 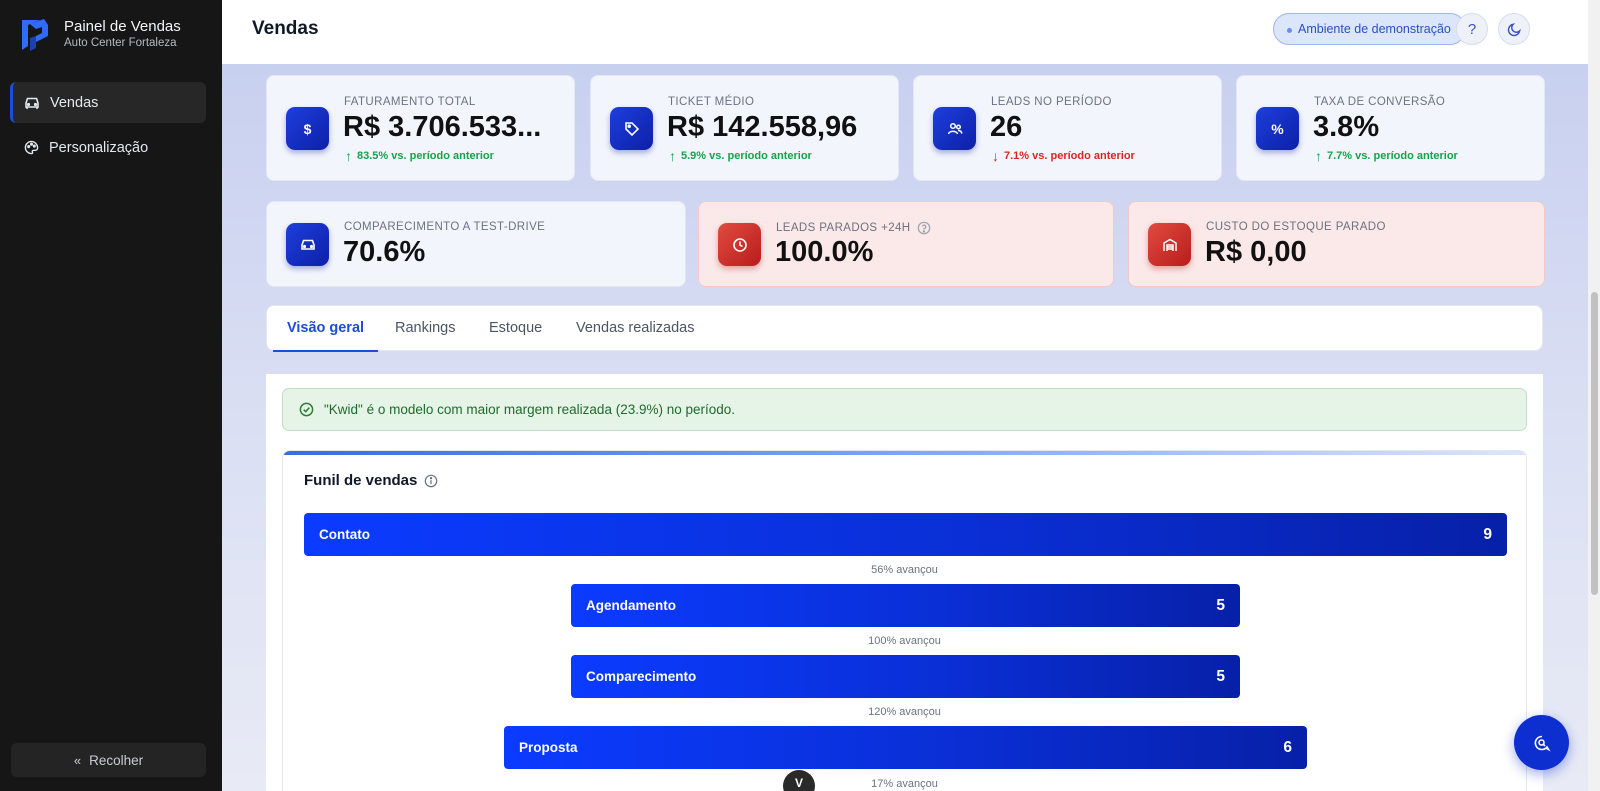 I want to click on palette-icon, so click(x=31, y=147).